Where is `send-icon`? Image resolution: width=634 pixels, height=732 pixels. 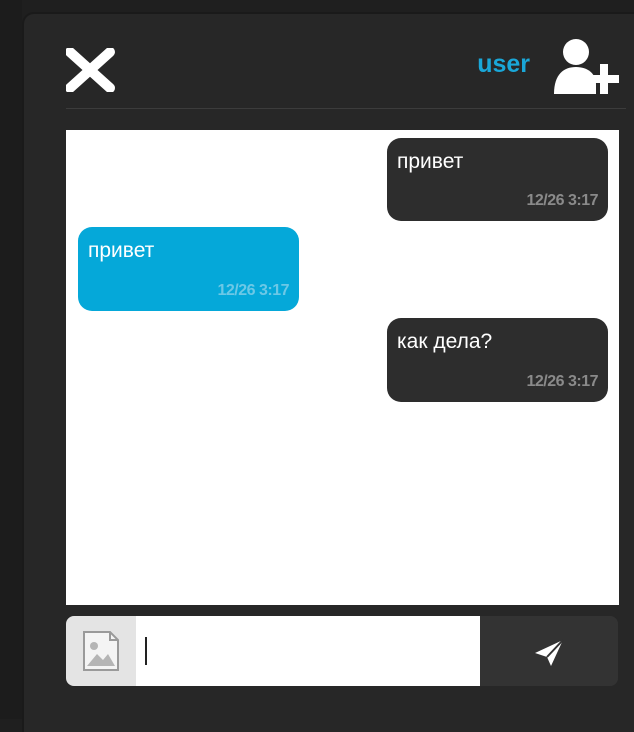
send-icon is located at coordinates (549, 652).